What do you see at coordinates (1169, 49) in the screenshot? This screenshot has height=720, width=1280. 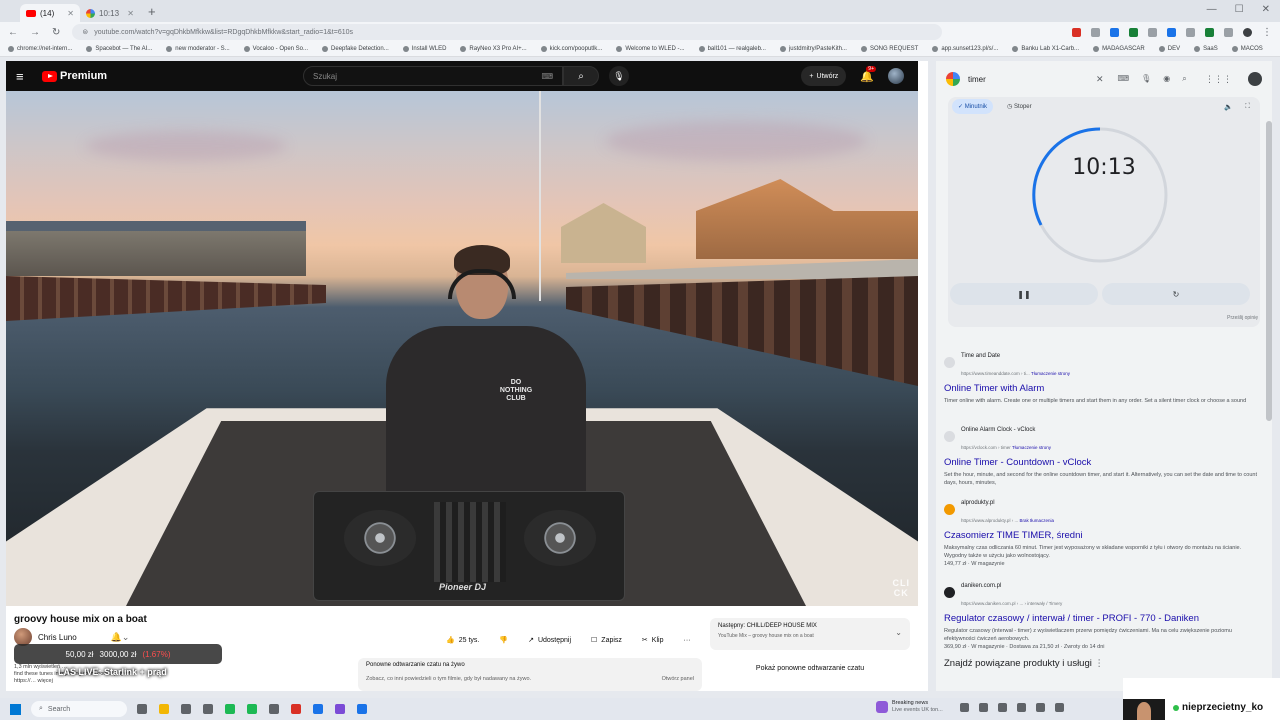 I see `bookmark-item: DEV` at bounding box center [1169, 49].